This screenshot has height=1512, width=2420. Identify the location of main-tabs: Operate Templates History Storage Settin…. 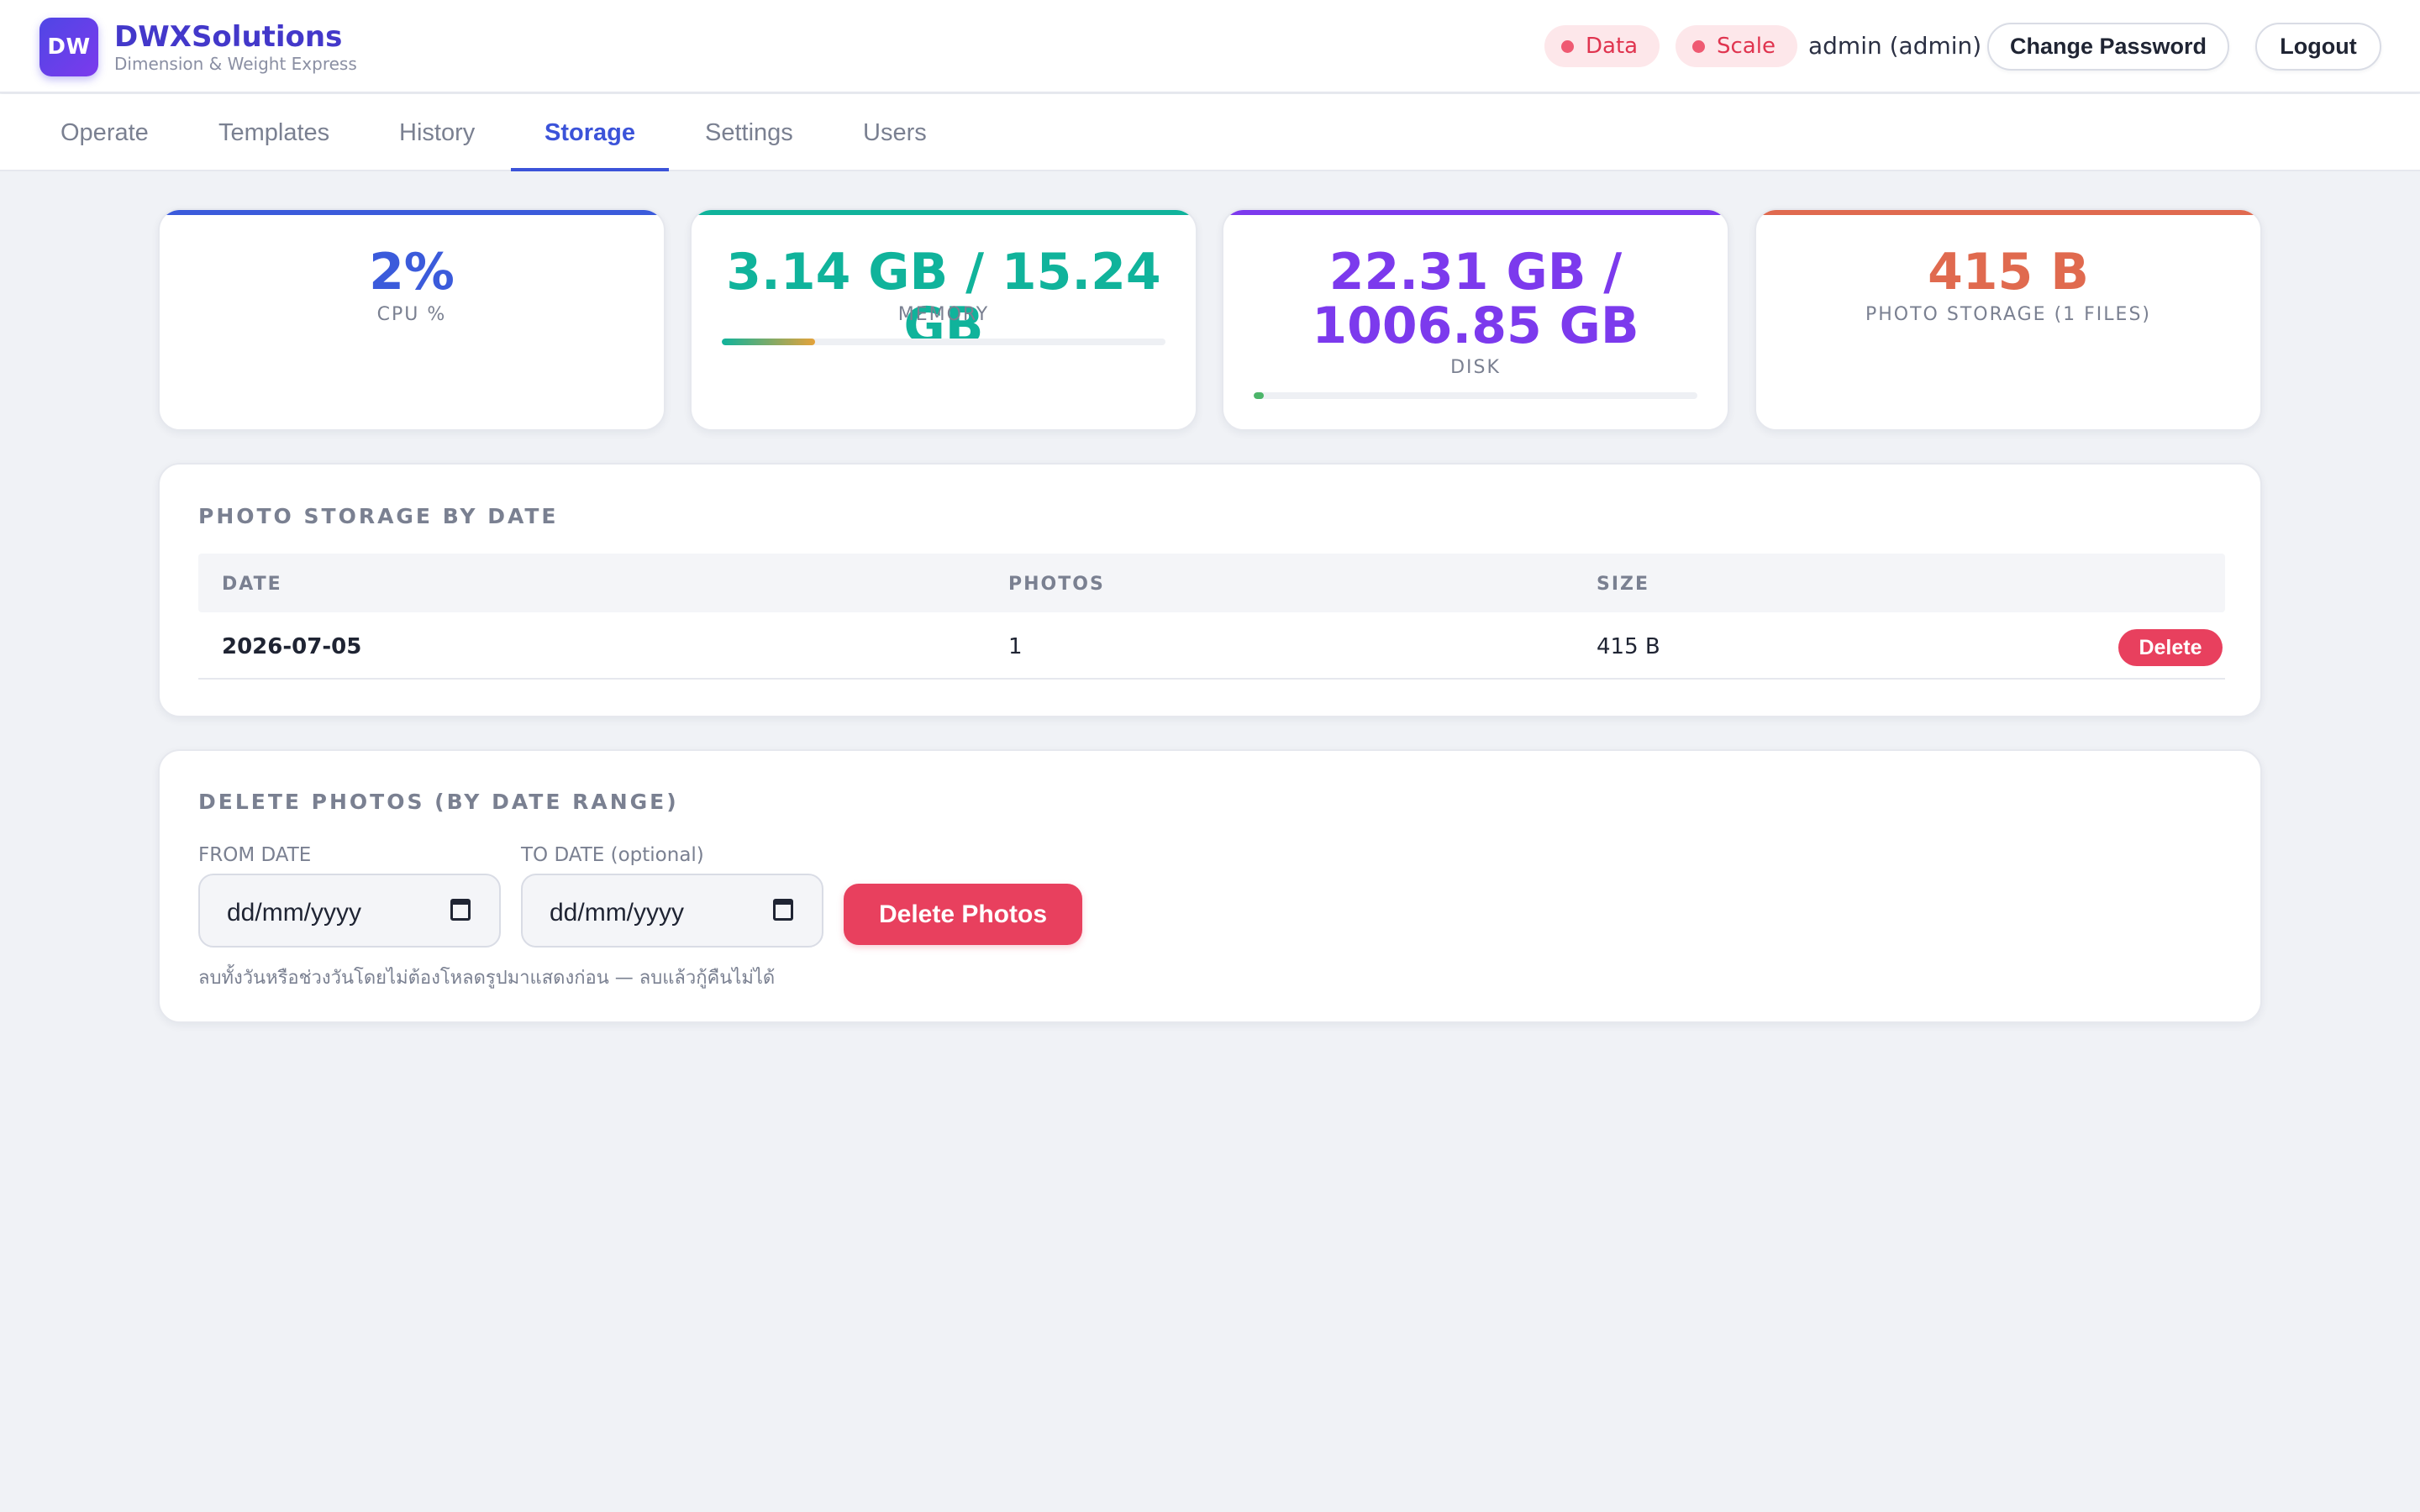
(1210, 132).